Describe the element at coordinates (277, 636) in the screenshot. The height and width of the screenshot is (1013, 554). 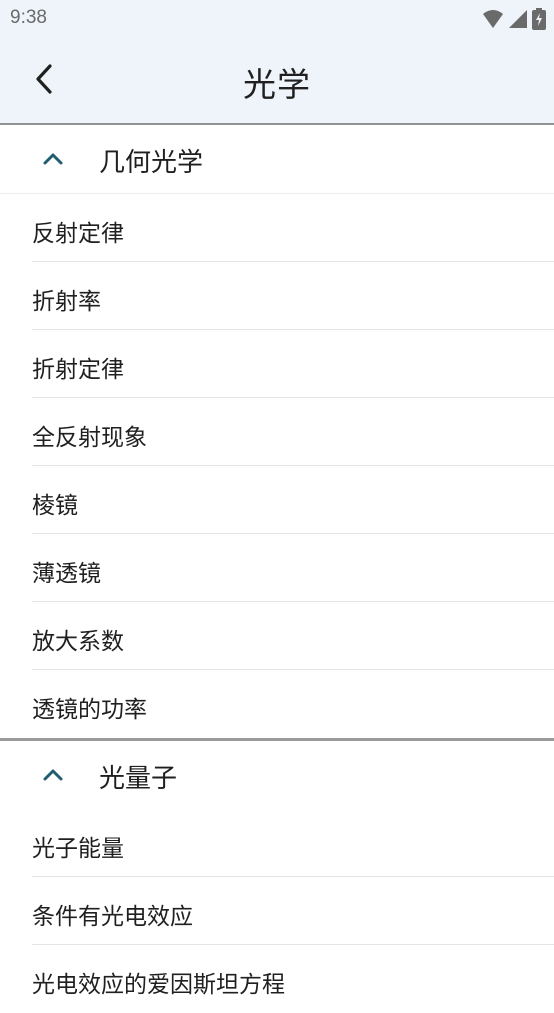
I see `list-item: 放大系数` at that location.